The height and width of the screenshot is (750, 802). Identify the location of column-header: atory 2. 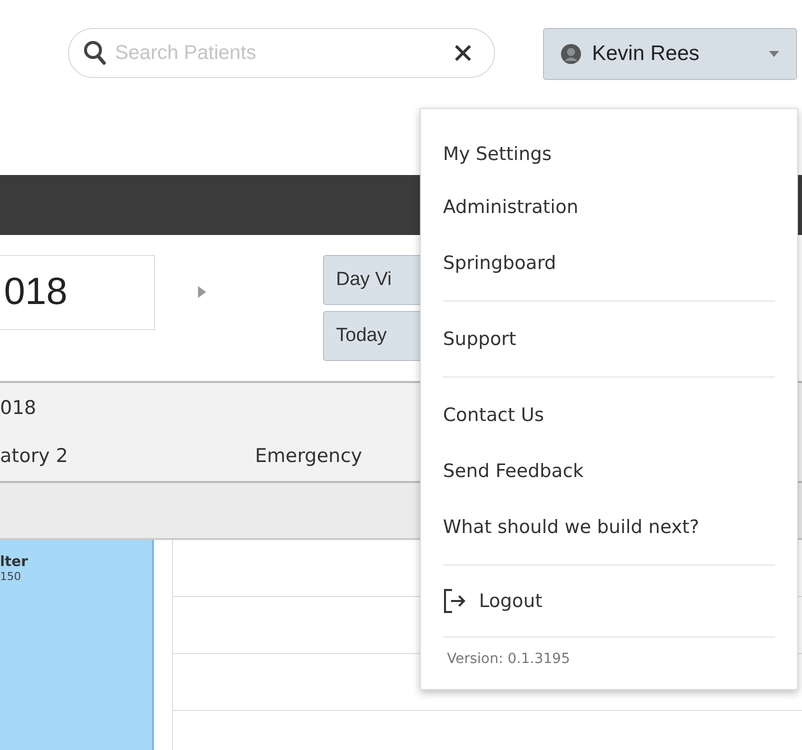
(34, 456).